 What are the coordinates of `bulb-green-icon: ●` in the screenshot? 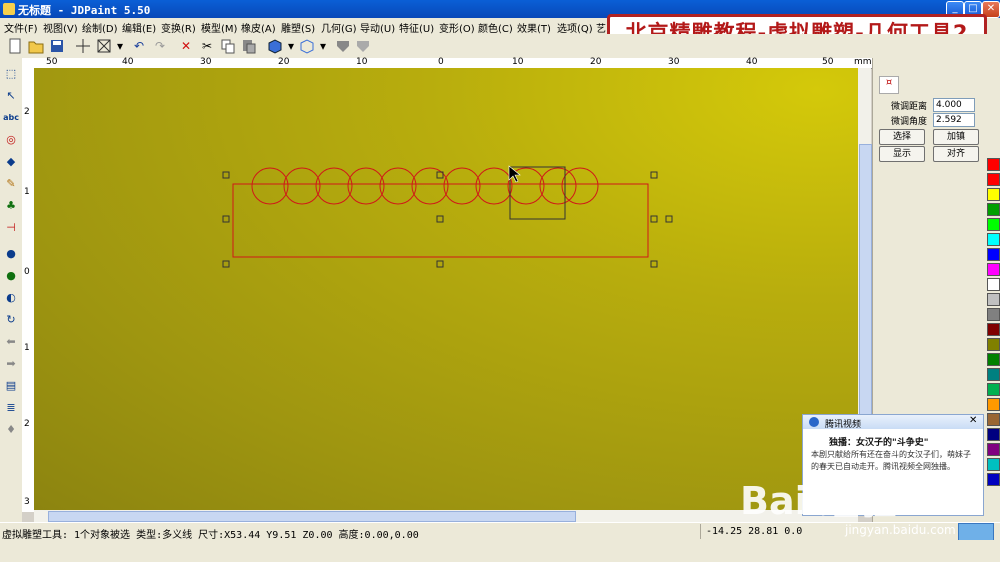 It's located at (11, 276).